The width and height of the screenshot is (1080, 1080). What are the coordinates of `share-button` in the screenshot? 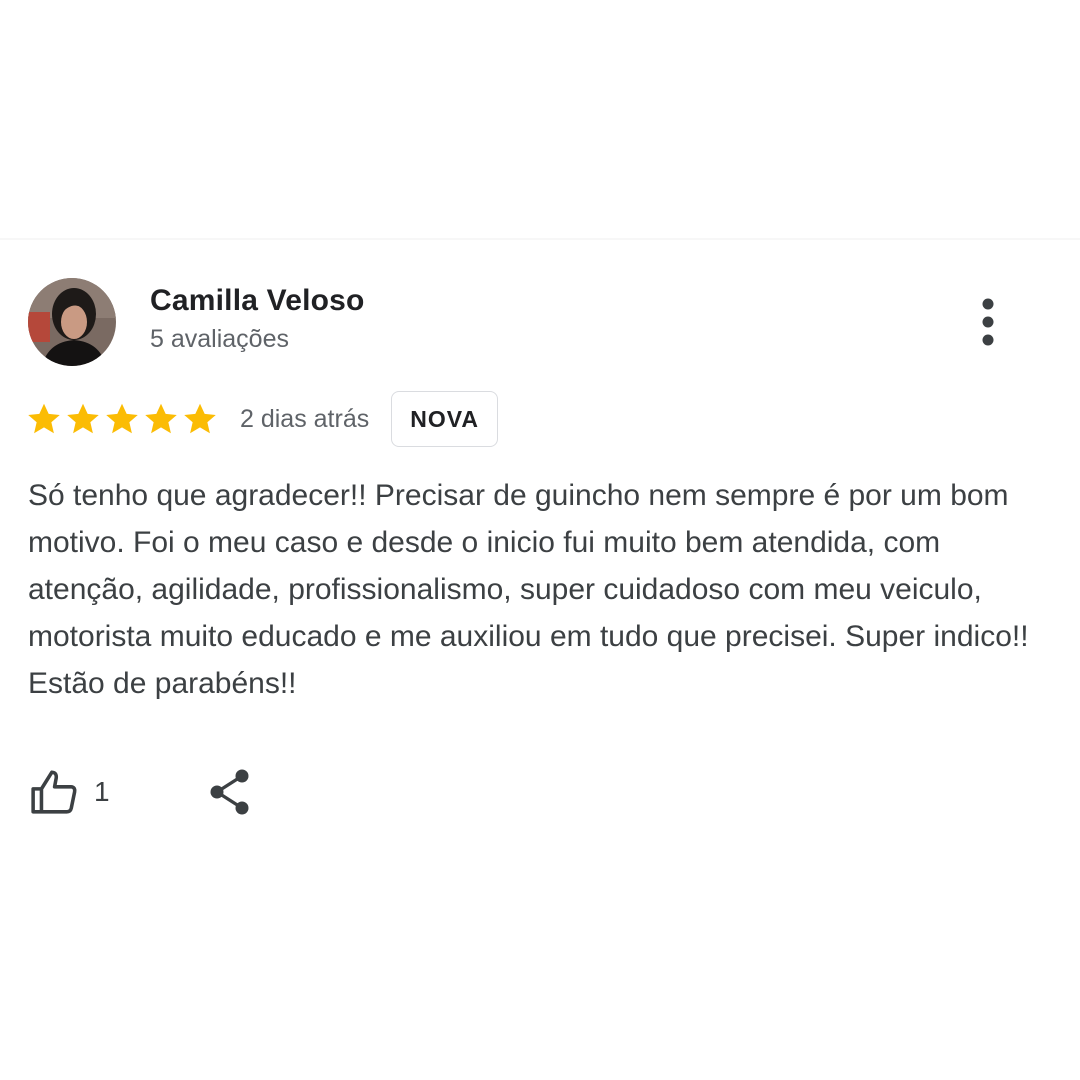 It's located at (230, 792).